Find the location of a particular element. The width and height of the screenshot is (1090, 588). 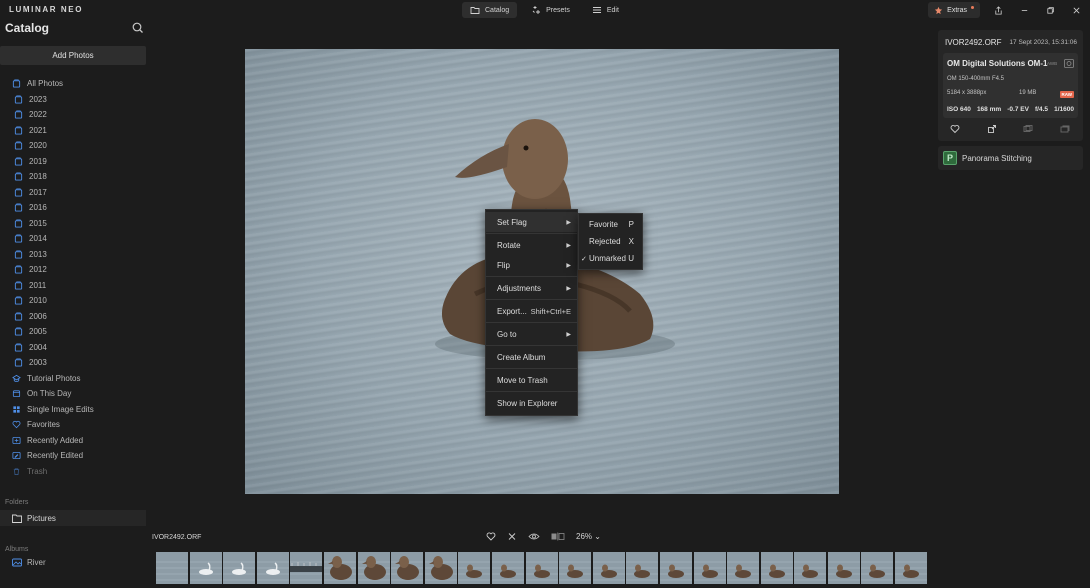

share-to-icon is located at coordinates (992, 129).